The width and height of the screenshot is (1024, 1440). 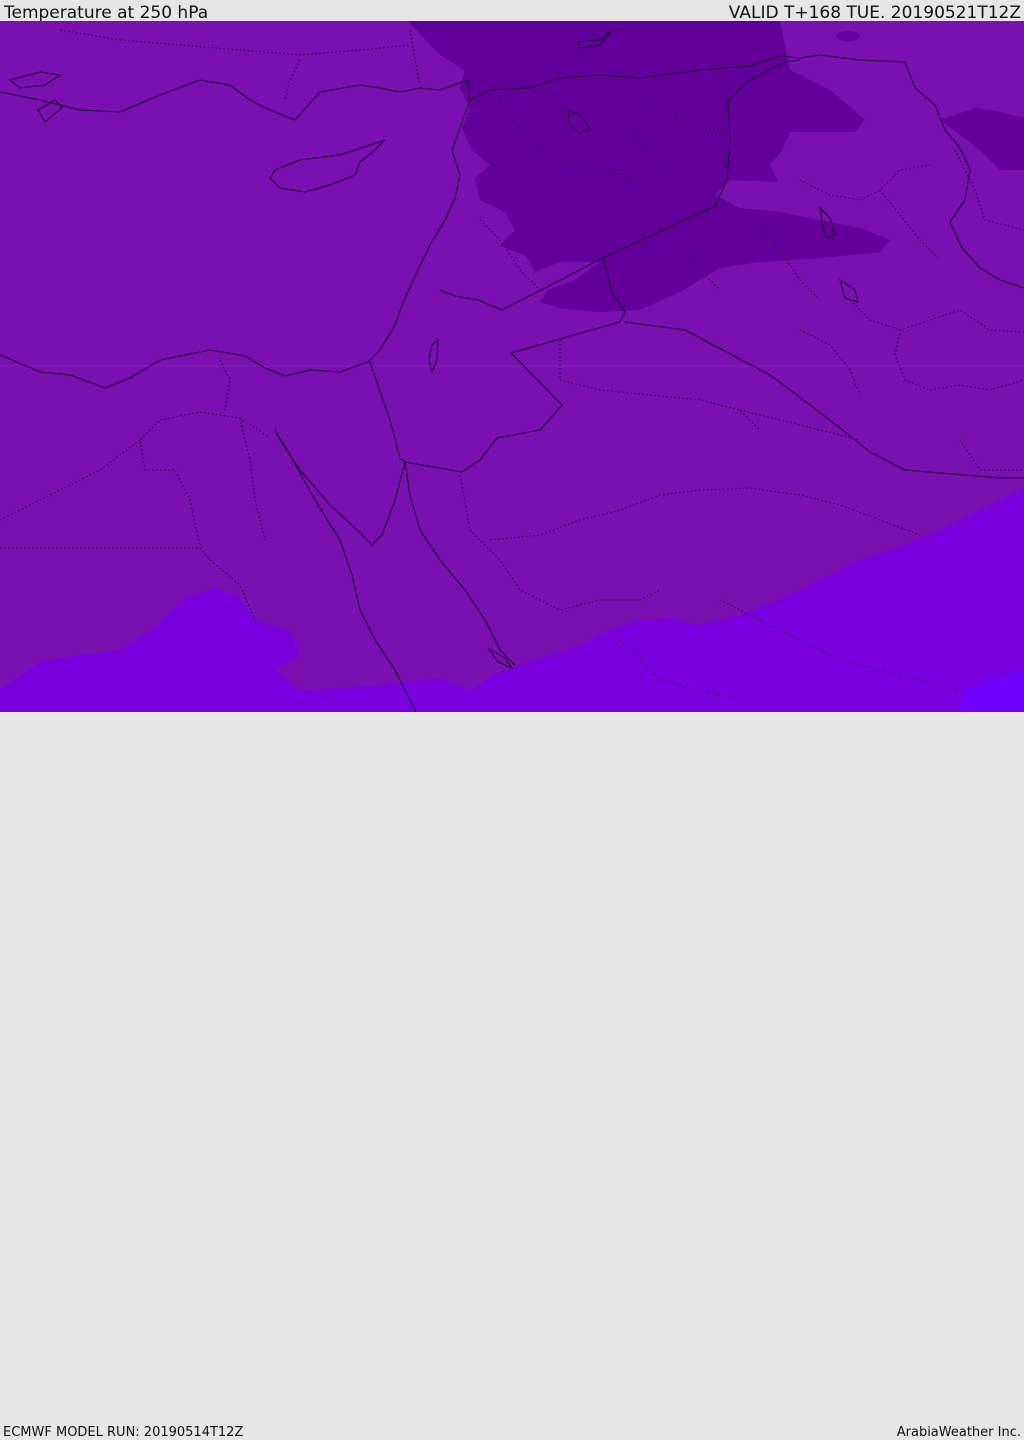 What do you see at coordinates (123, 1432) in the screenshot?
I see `model-run: ECMWF MODEL RUN: 20190514T12Z` at bounding box center [123, 1432].